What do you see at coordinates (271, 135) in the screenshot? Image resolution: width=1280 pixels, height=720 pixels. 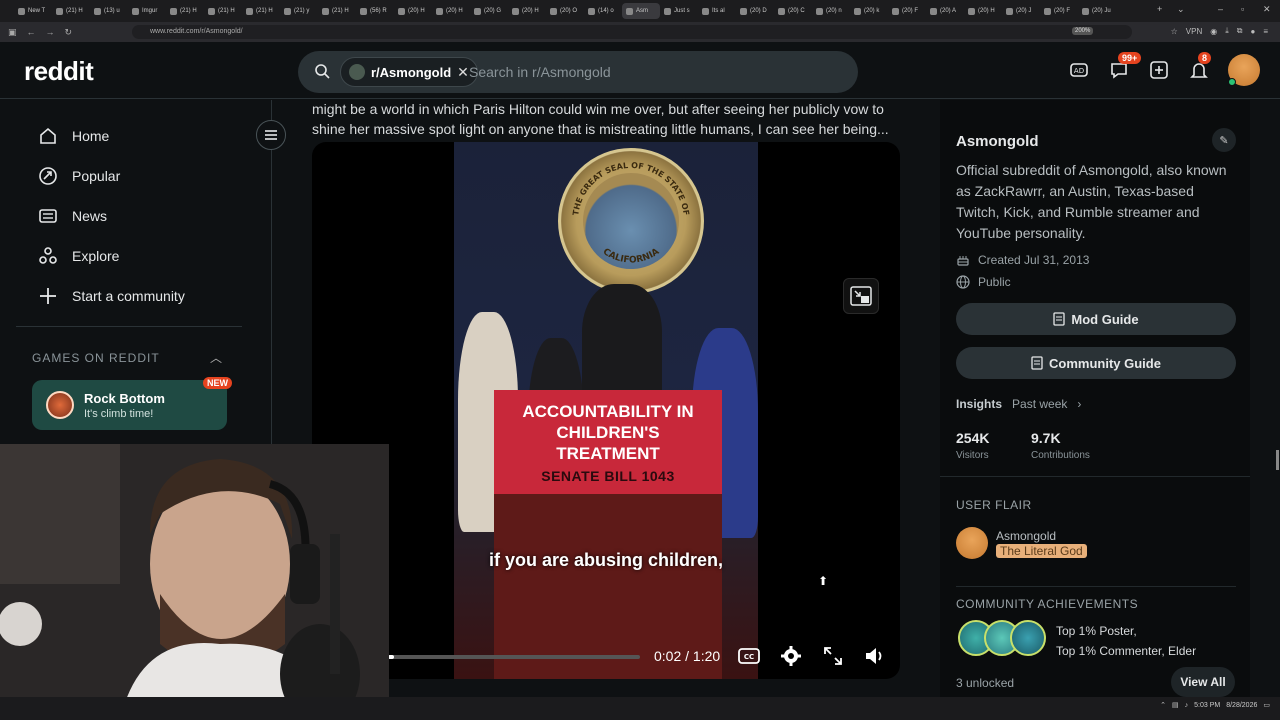 I see `collapse-sidebar-button` at bounding box center [271, 135].